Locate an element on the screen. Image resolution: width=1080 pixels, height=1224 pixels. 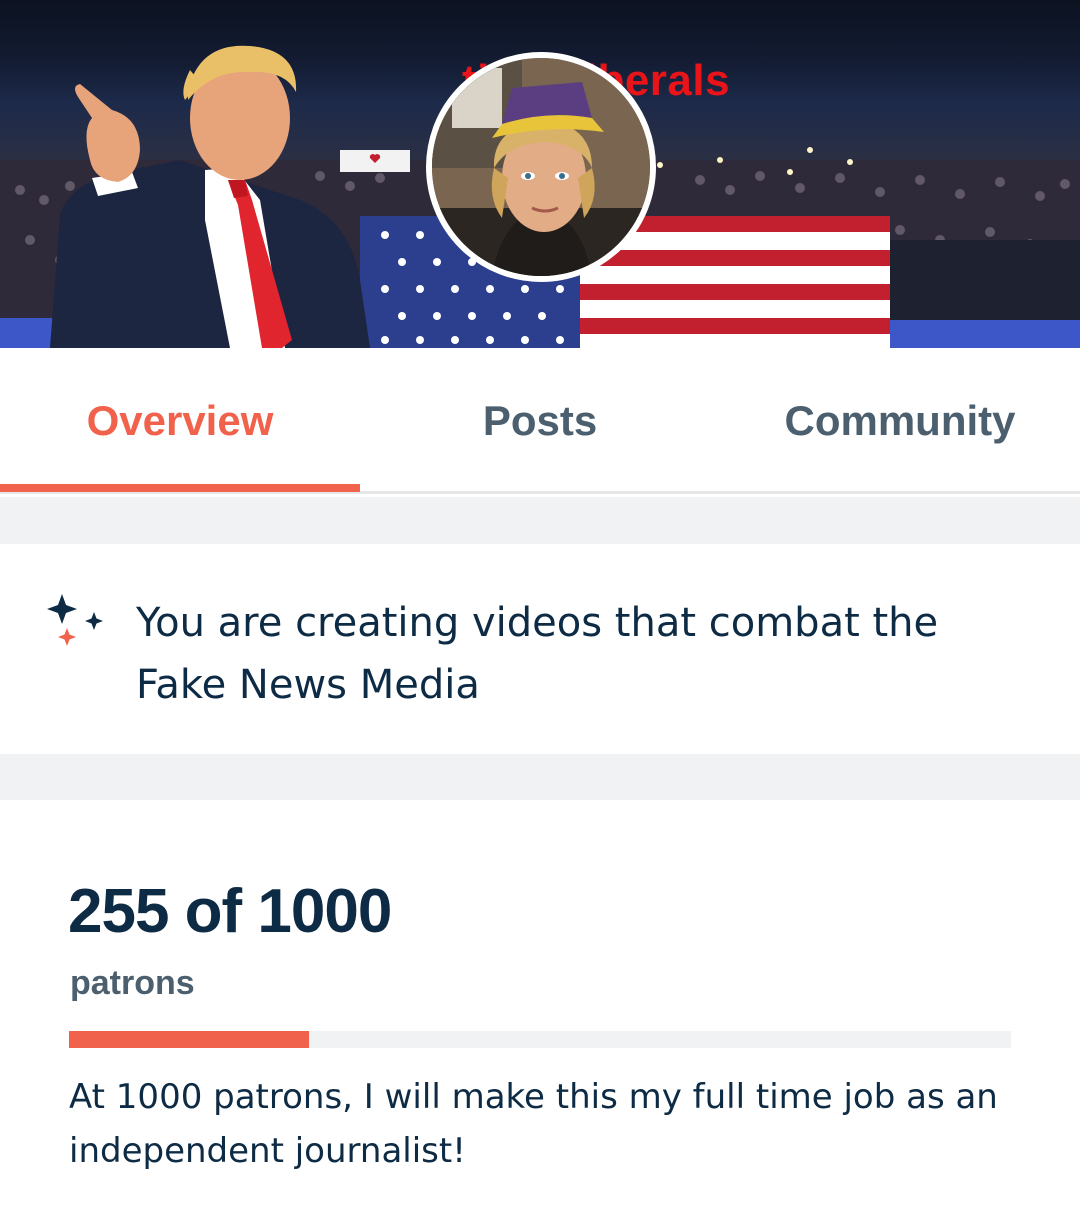
profile-tabs: Overview Posts Community is located at coordinates (540, 421).